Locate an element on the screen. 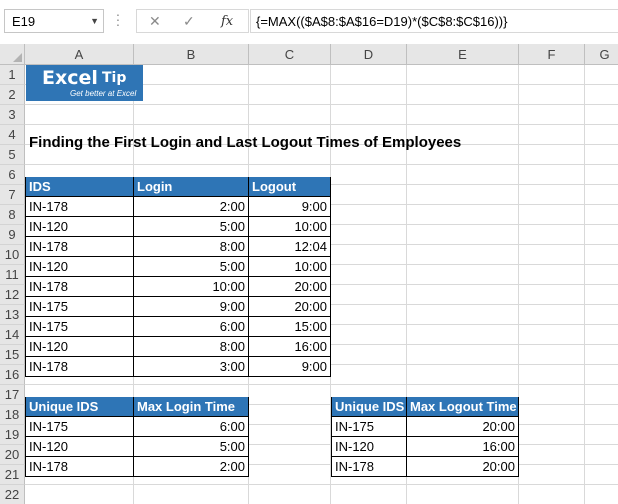 This screenshot has height=504, width=618. row-header: 4 is located at coordinates (12, 135).